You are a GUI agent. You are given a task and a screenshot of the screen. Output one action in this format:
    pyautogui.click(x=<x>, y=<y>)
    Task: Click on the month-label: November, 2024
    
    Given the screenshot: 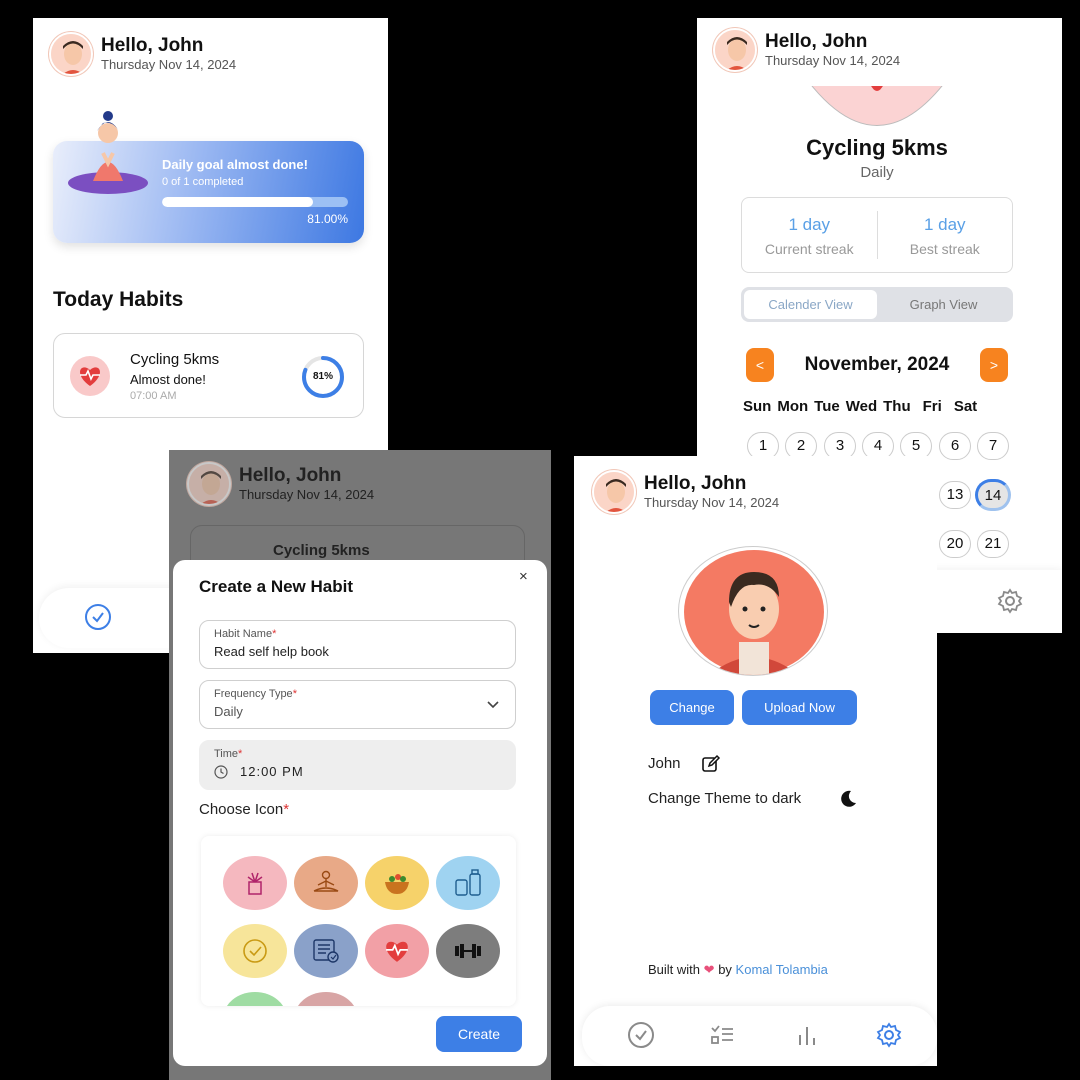 What is the action you would take?
    pyautogui.click(x=877, y=364)
    